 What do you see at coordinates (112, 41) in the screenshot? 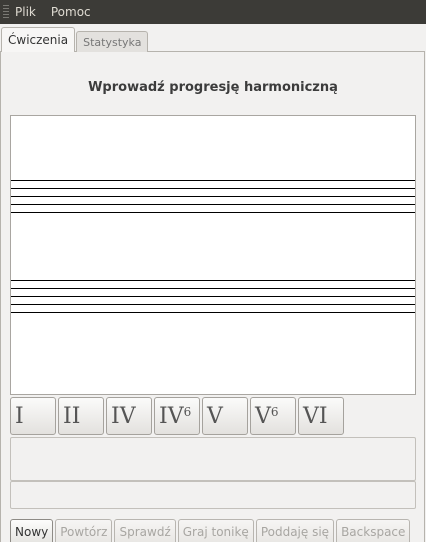
I see `tab-statistics: Statystyka` at bounding box center [112, 41].